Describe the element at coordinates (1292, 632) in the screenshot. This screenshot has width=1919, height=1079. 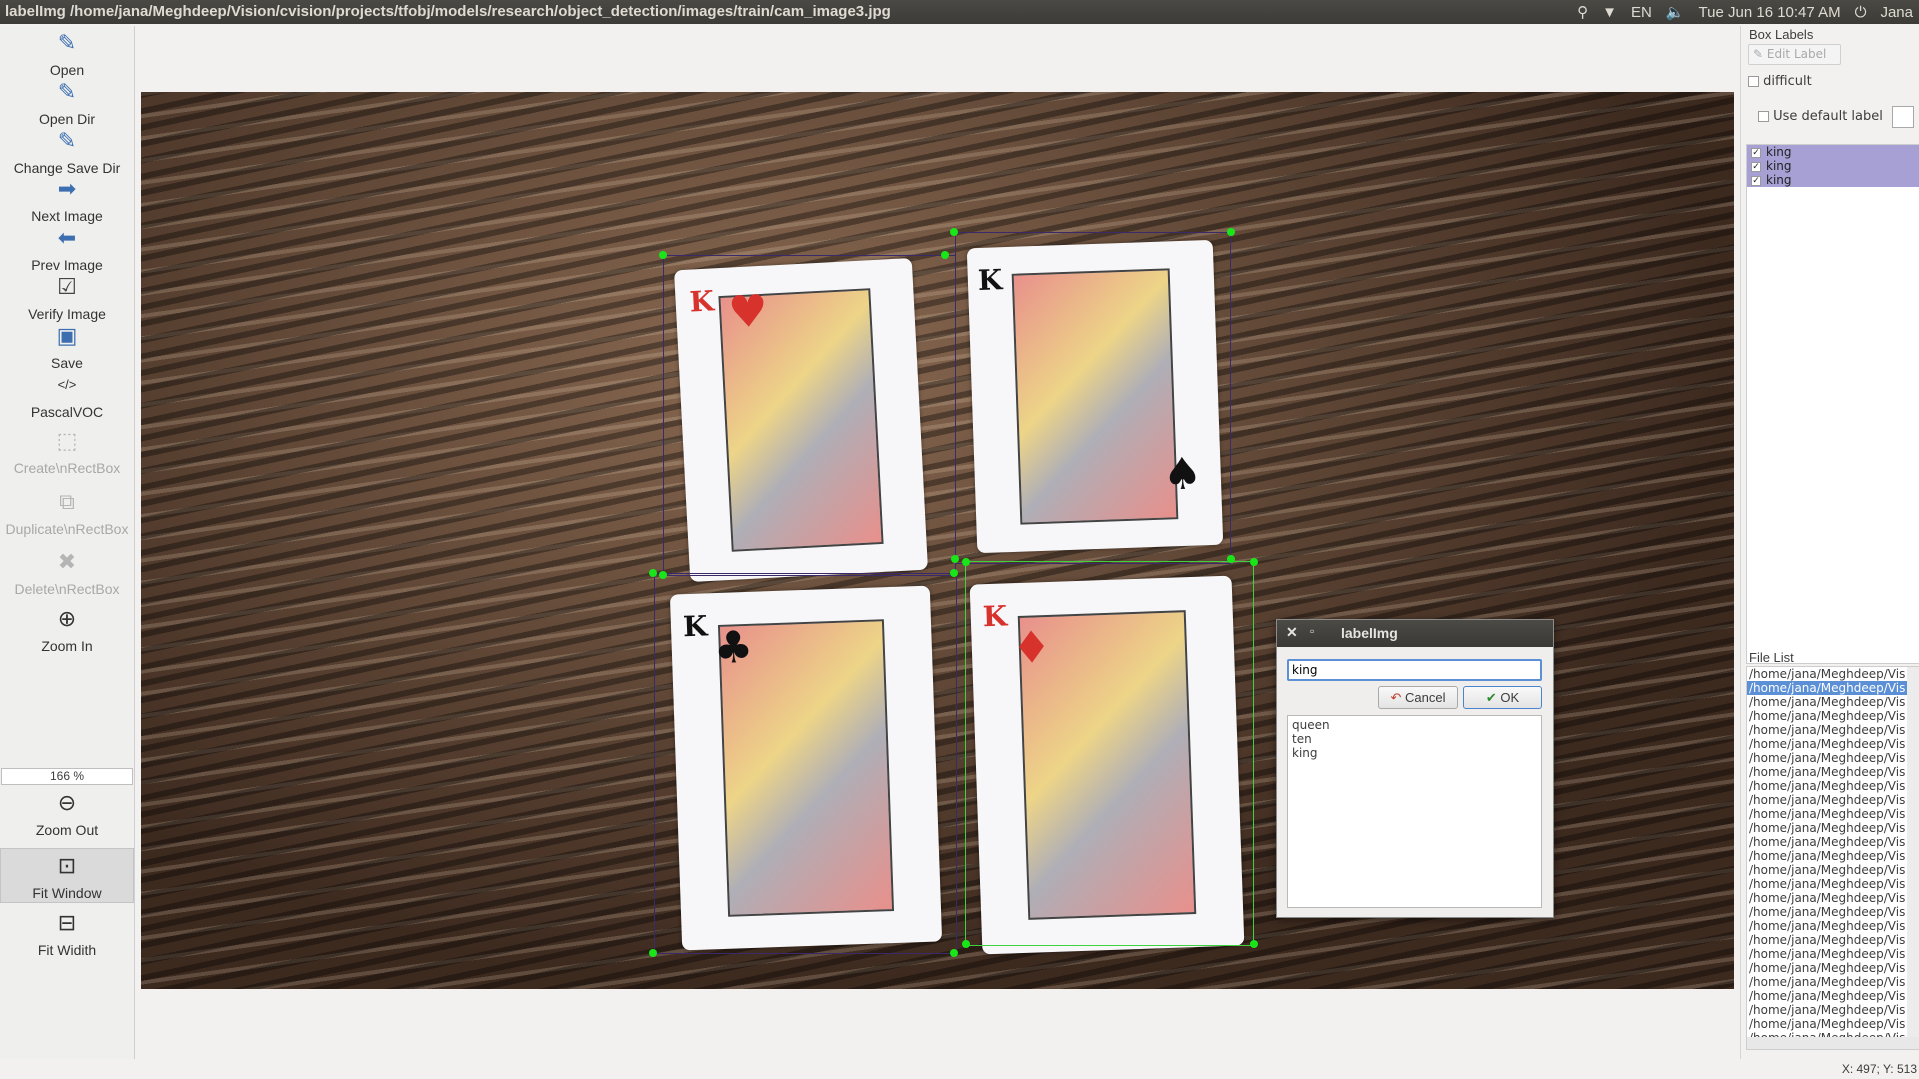
I see `close-icon: ✕` at that location.